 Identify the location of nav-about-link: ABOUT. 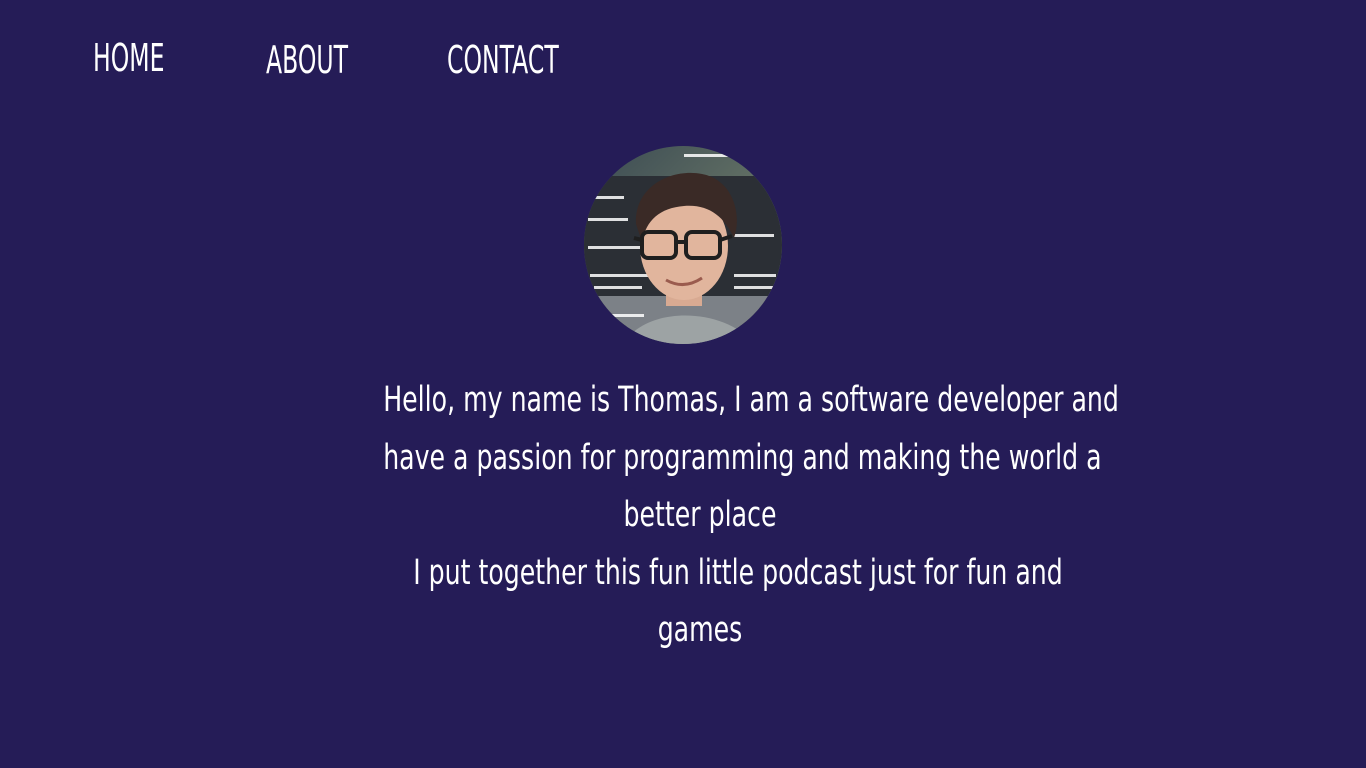
(307, 60).